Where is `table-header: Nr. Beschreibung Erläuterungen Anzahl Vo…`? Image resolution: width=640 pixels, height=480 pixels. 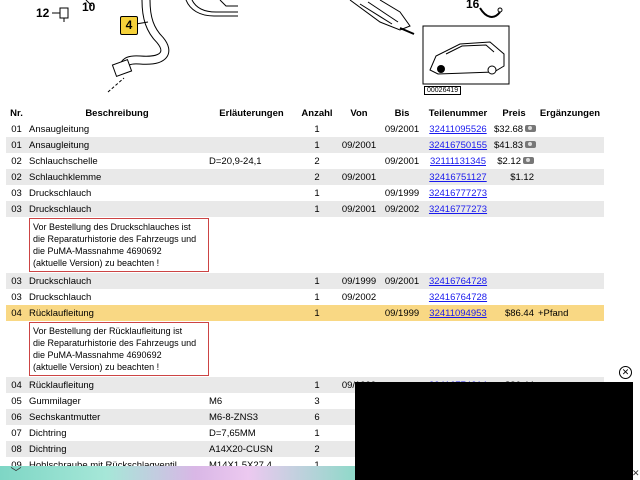
table-header: Nr. Beschreibung Erläuterungen Anzahl Vo… is located at coordinates (305, 113).